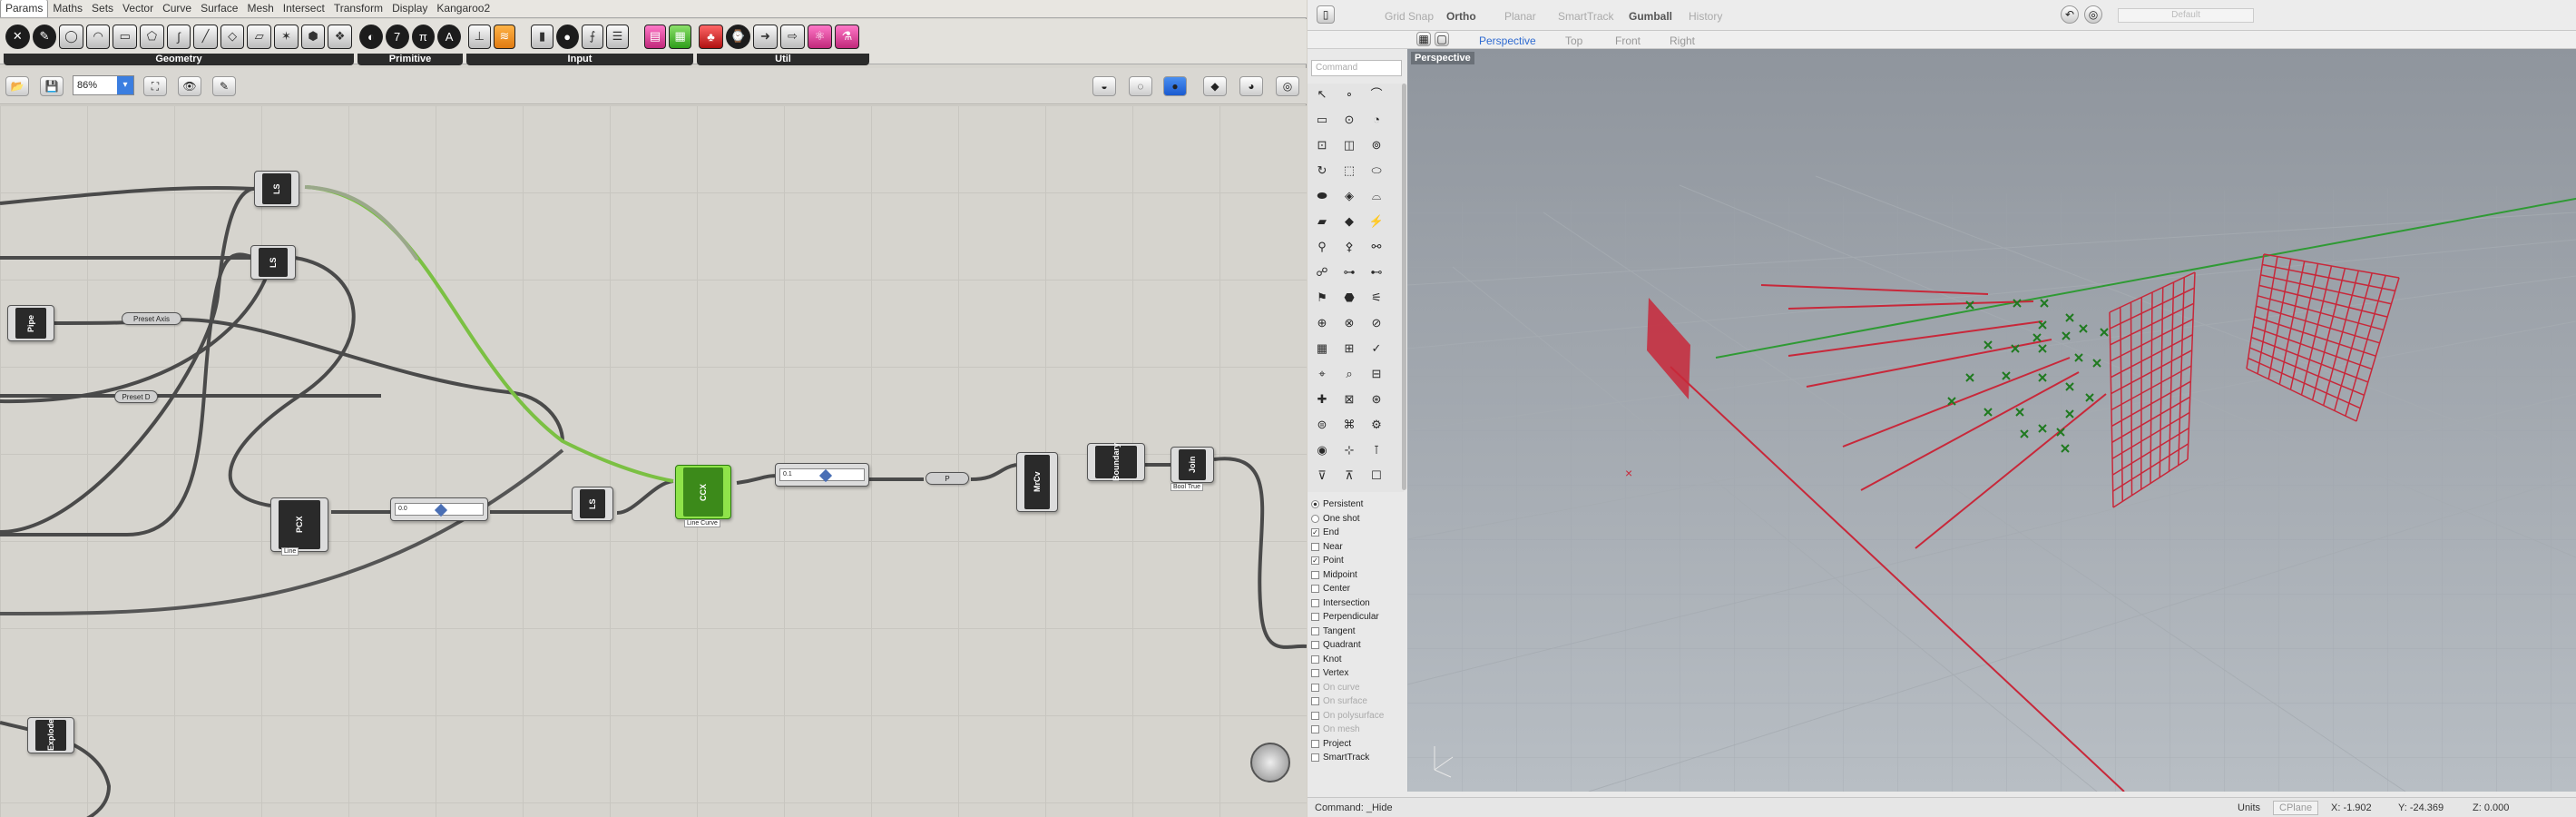  I want to click on param-preset-axis: Preset Axis, so click(151, 318).